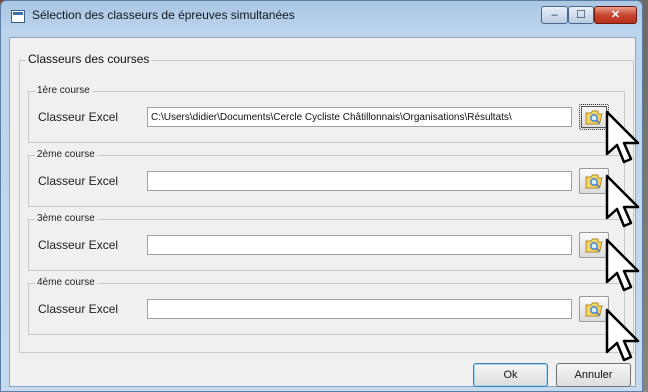  What do you see at coordinates (554, 15) in the screenshot?
I see `minimize-button: –` at bounding box center [554, 15].